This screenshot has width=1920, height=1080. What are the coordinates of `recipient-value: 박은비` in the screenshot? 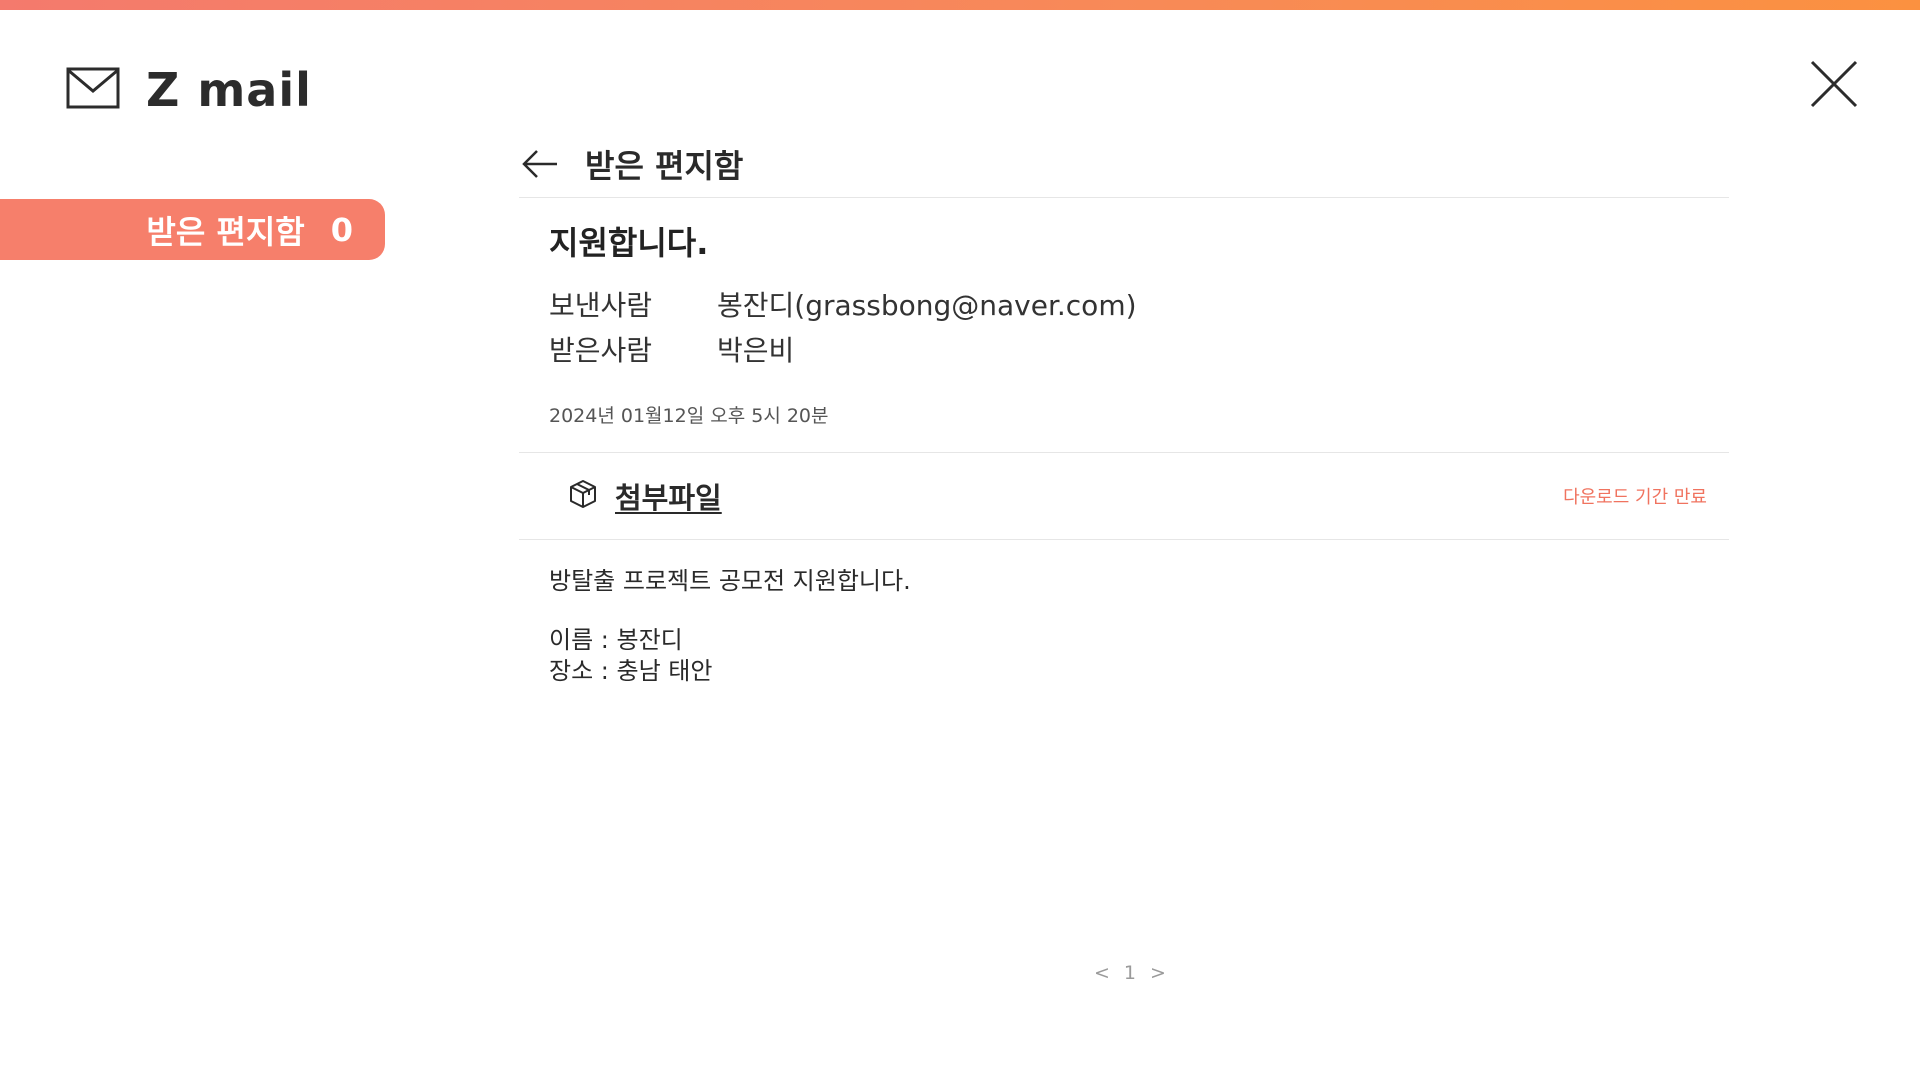 It's located at (756, 350).